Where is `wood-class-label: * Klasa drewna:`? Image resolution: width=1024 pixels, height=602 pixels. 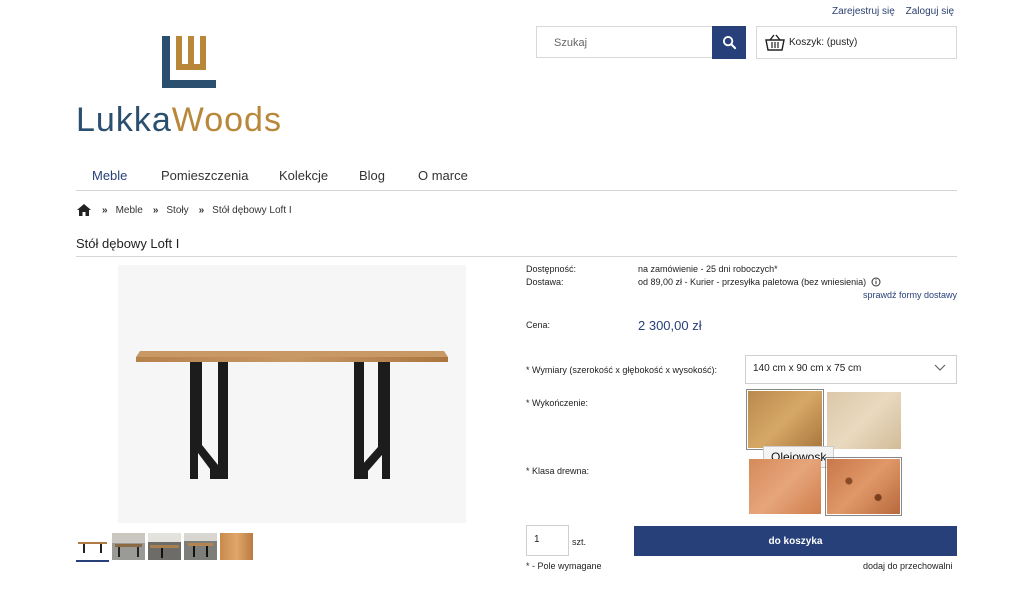 wood-class-label: * Klasa drewna: is located at coordinates (558, 471).